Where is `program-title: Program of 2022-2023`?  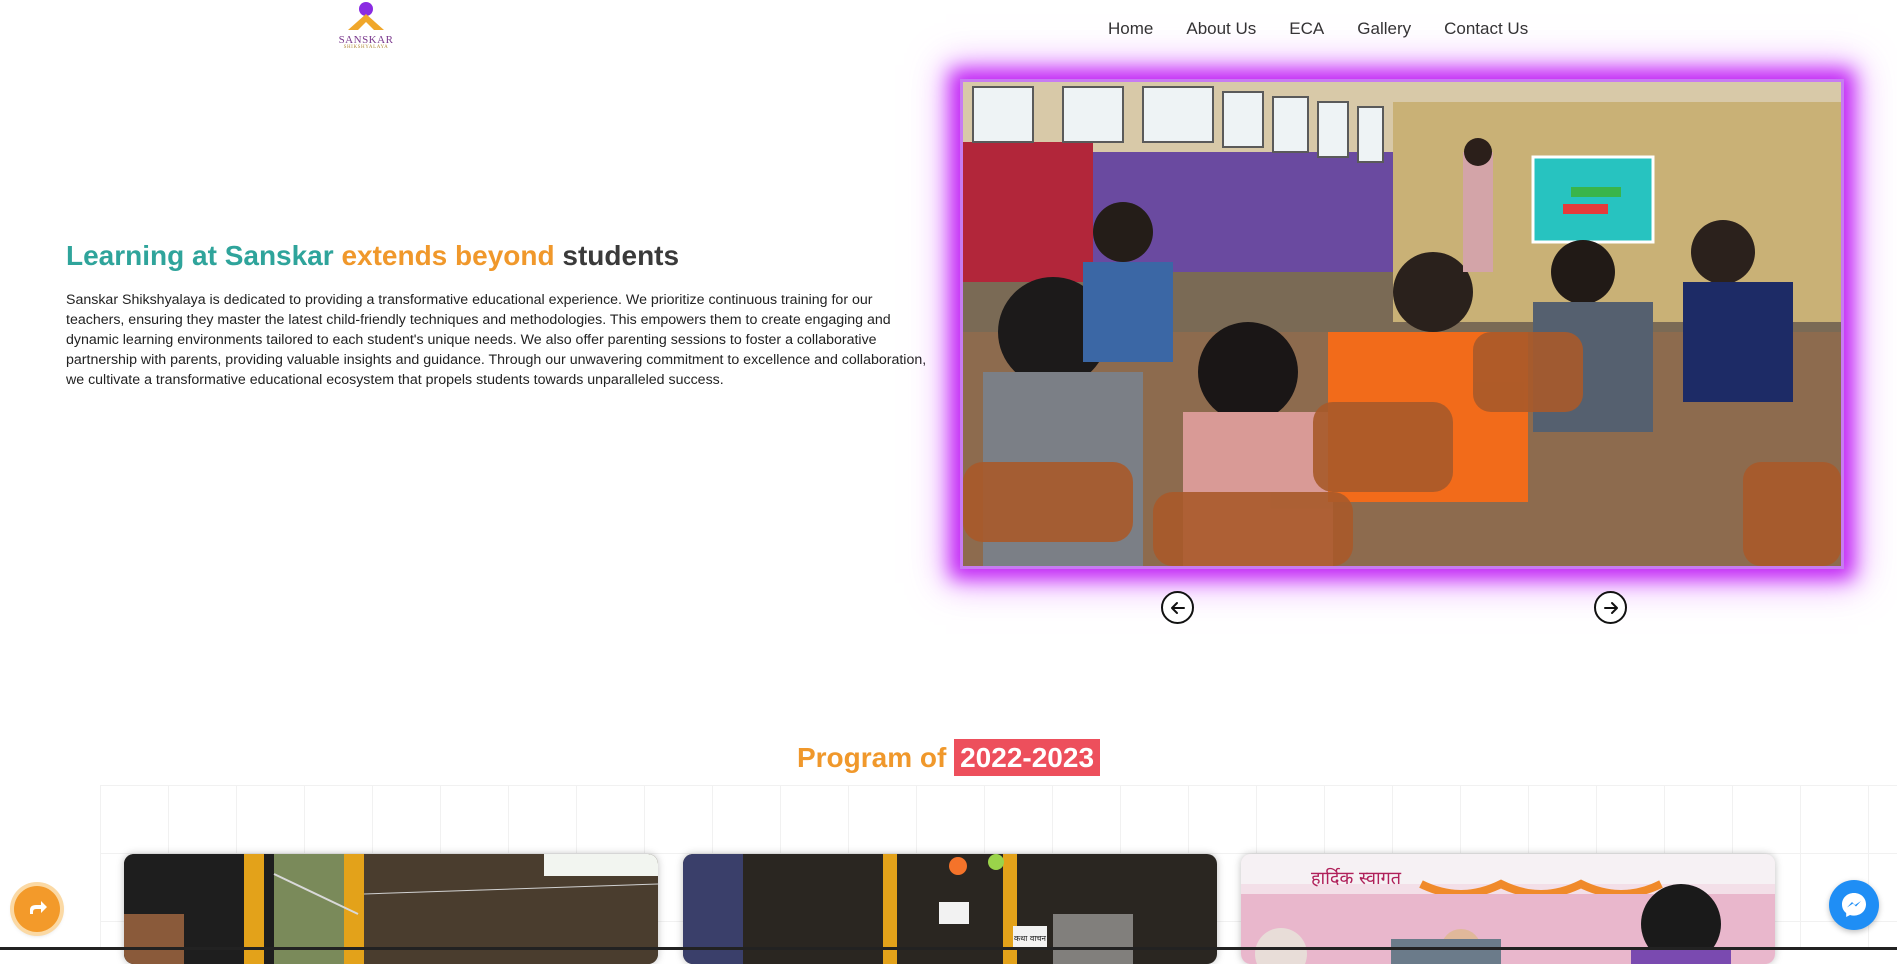
program-title: Program of 2022-2023 is located at coordinates (948, 757).